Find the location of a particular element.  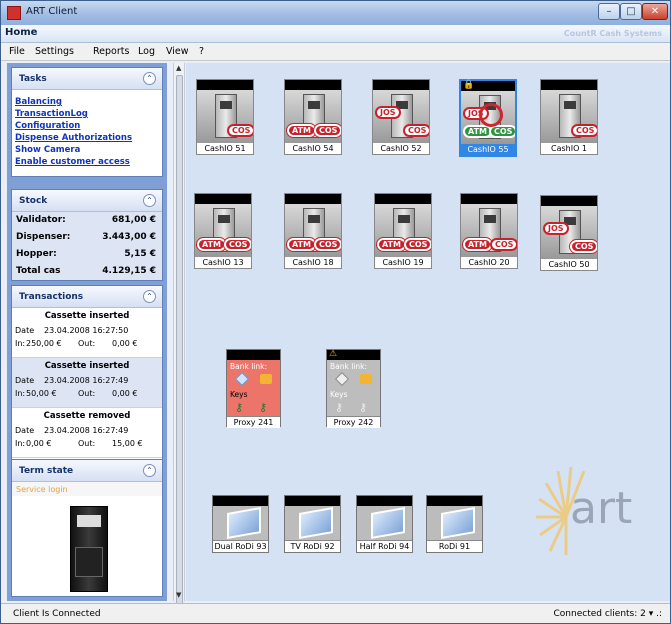

proxy-tile: ⚠ Bank link: Keys ⚷ ⚷ Proxy 242 is located at coordinates (353, 388).